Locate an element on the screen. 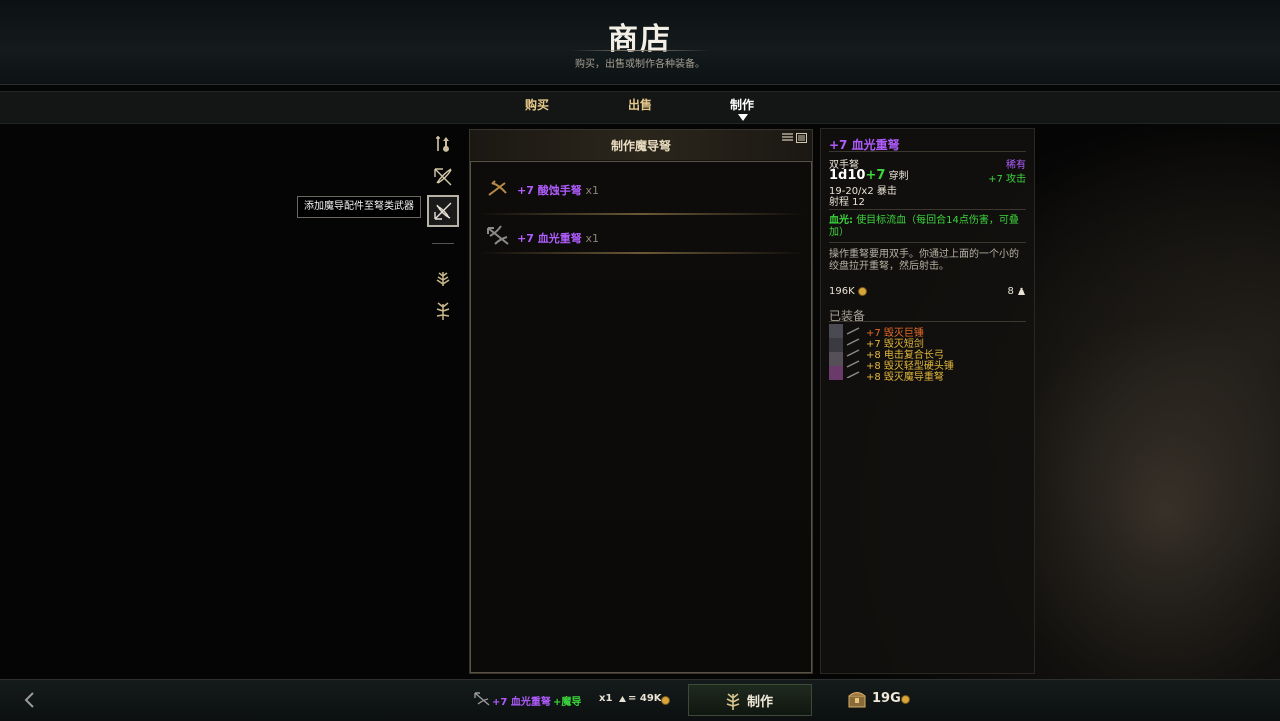 The image size is (1280, 721). detail-description: 操作重弩要用双手。你通过上面的一个小的绞盘拉开重弩，然后射击。 is located at coordinates (924, 260).